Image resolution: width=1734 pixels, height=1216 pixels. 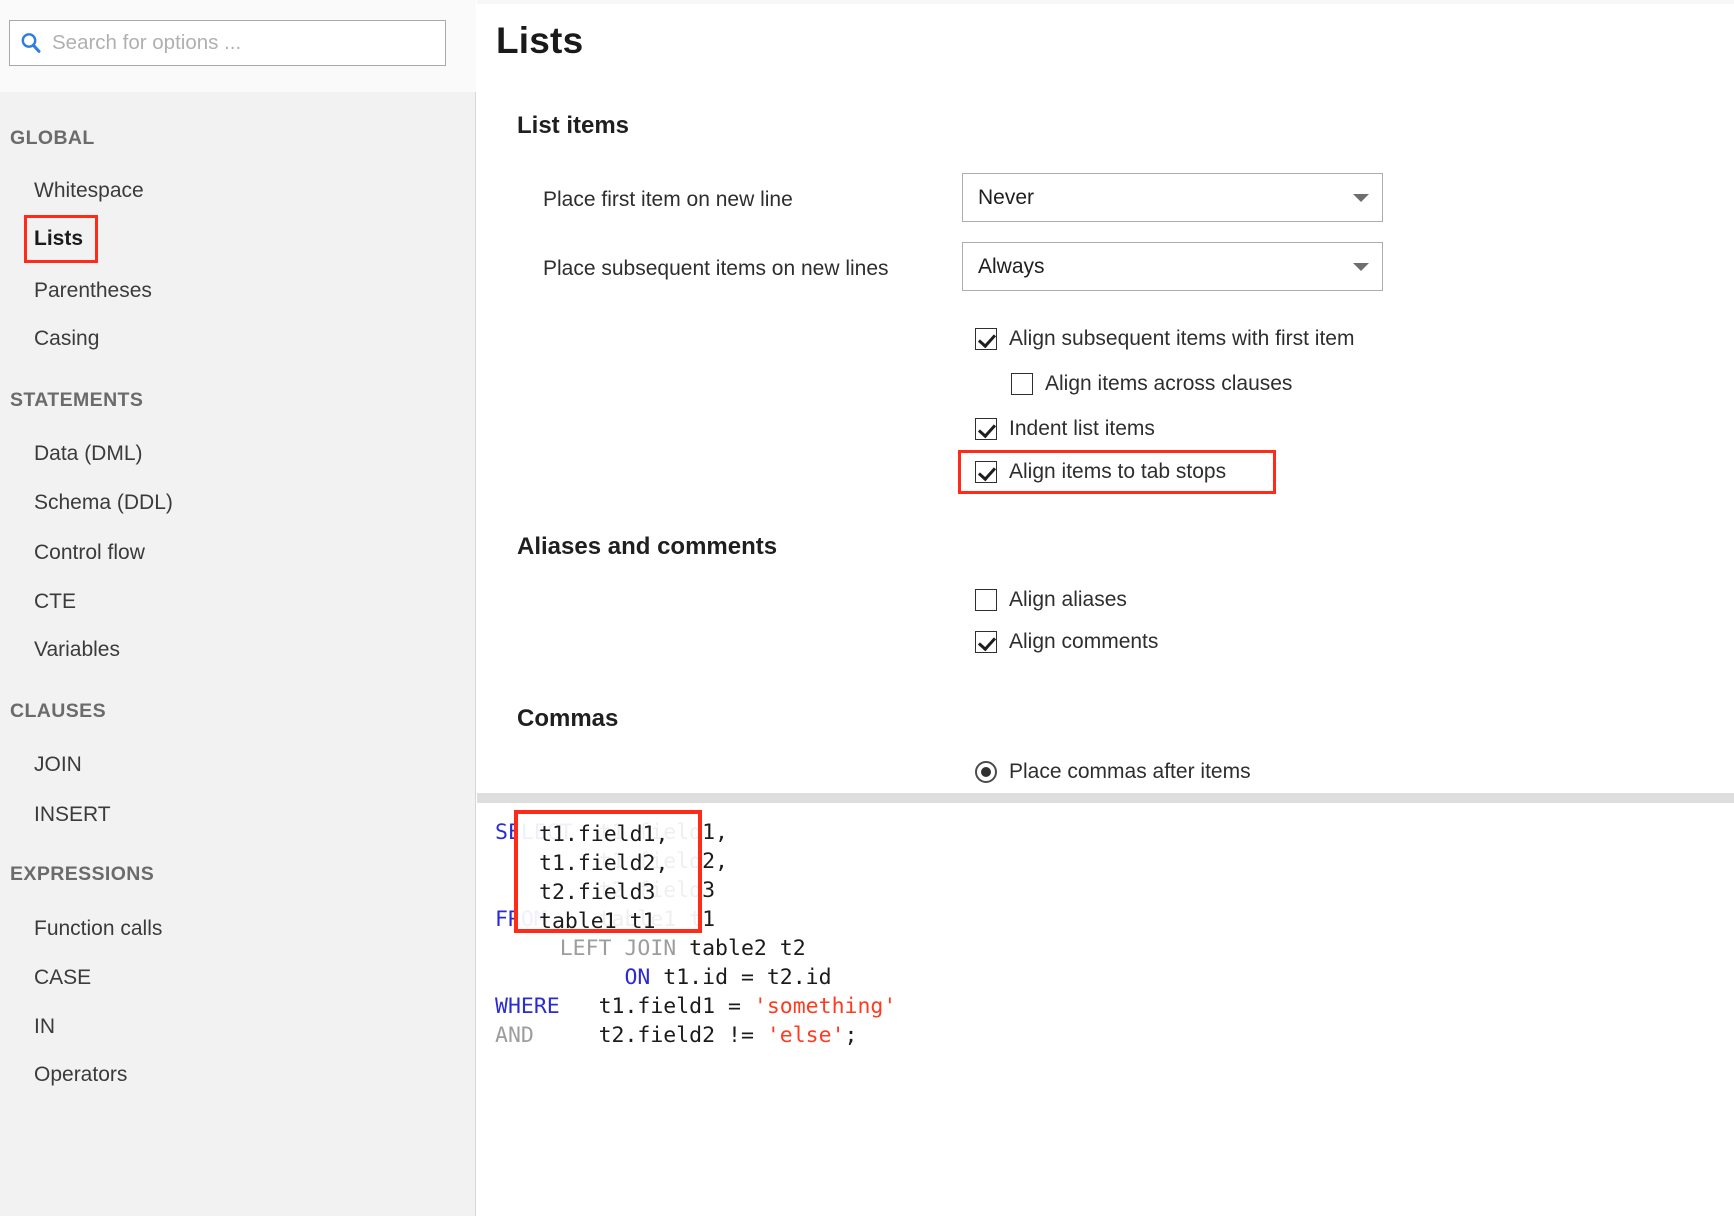 What do you see at coordinates (1084, 641) in the screenshot?
I see `checkbox-label: Align comments` at bounding box center [1084, 641].